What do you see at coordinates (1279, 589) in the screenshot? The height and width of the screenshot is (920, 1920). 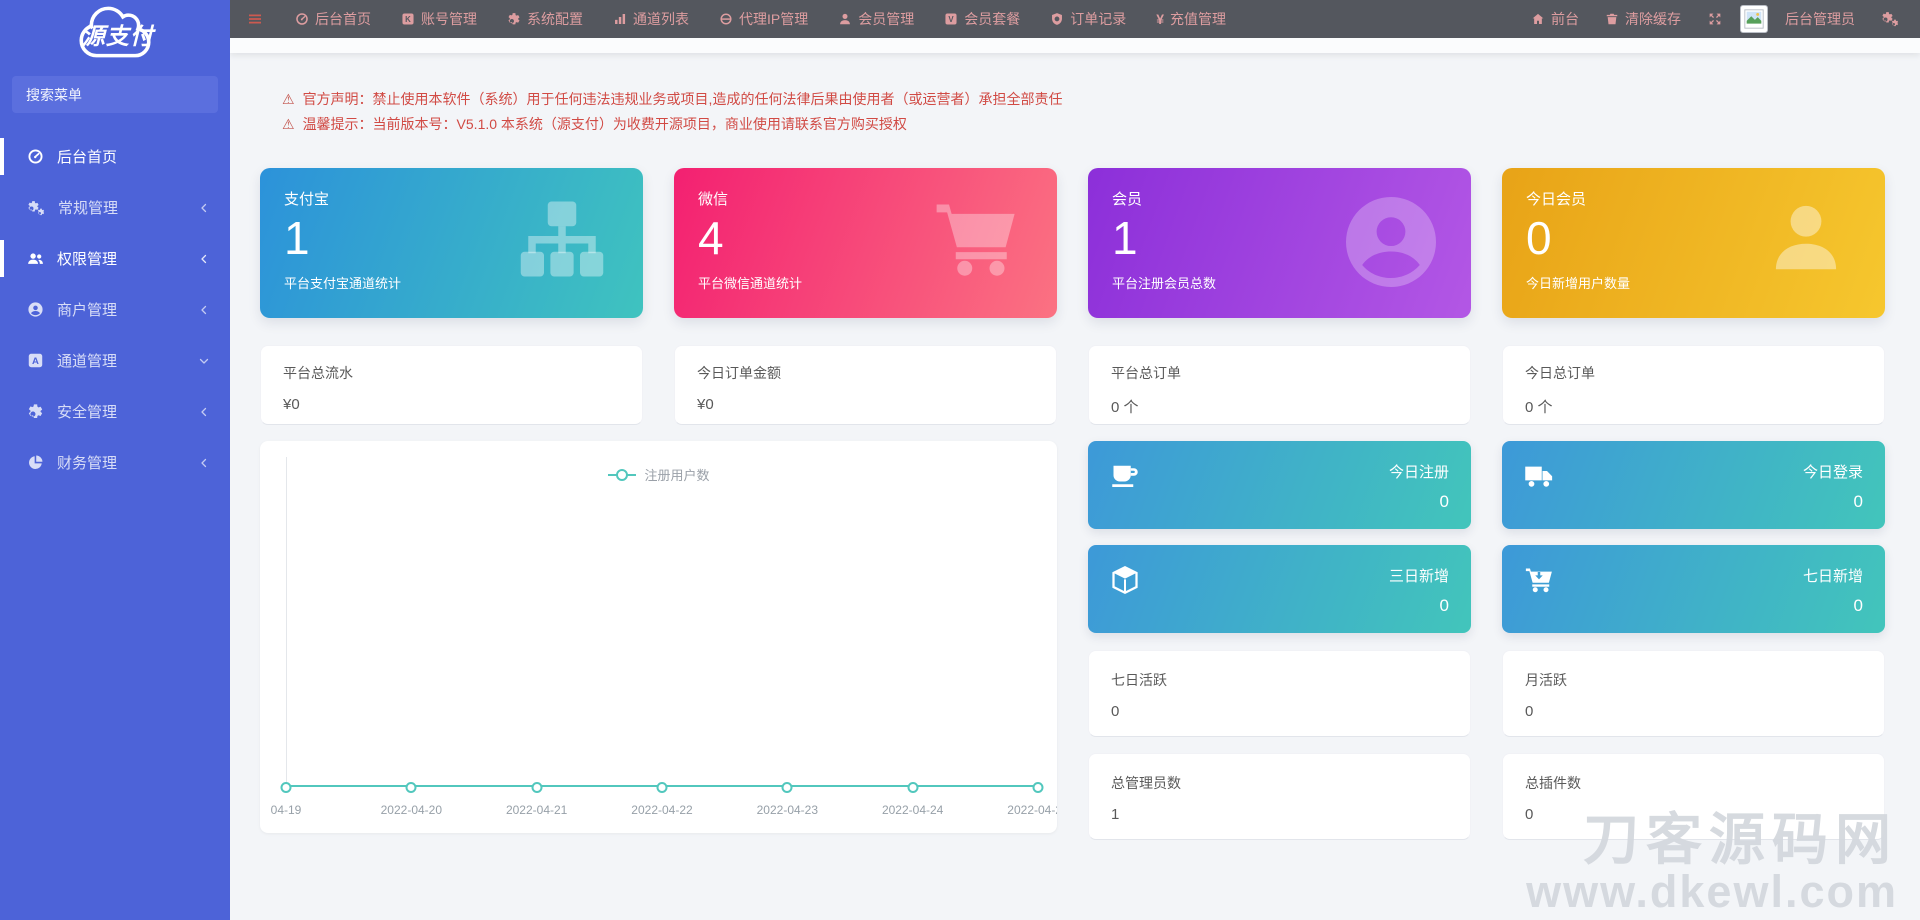 I see `tile-three-day-new: 三日新增 0` at bounding box center [1279, 589].